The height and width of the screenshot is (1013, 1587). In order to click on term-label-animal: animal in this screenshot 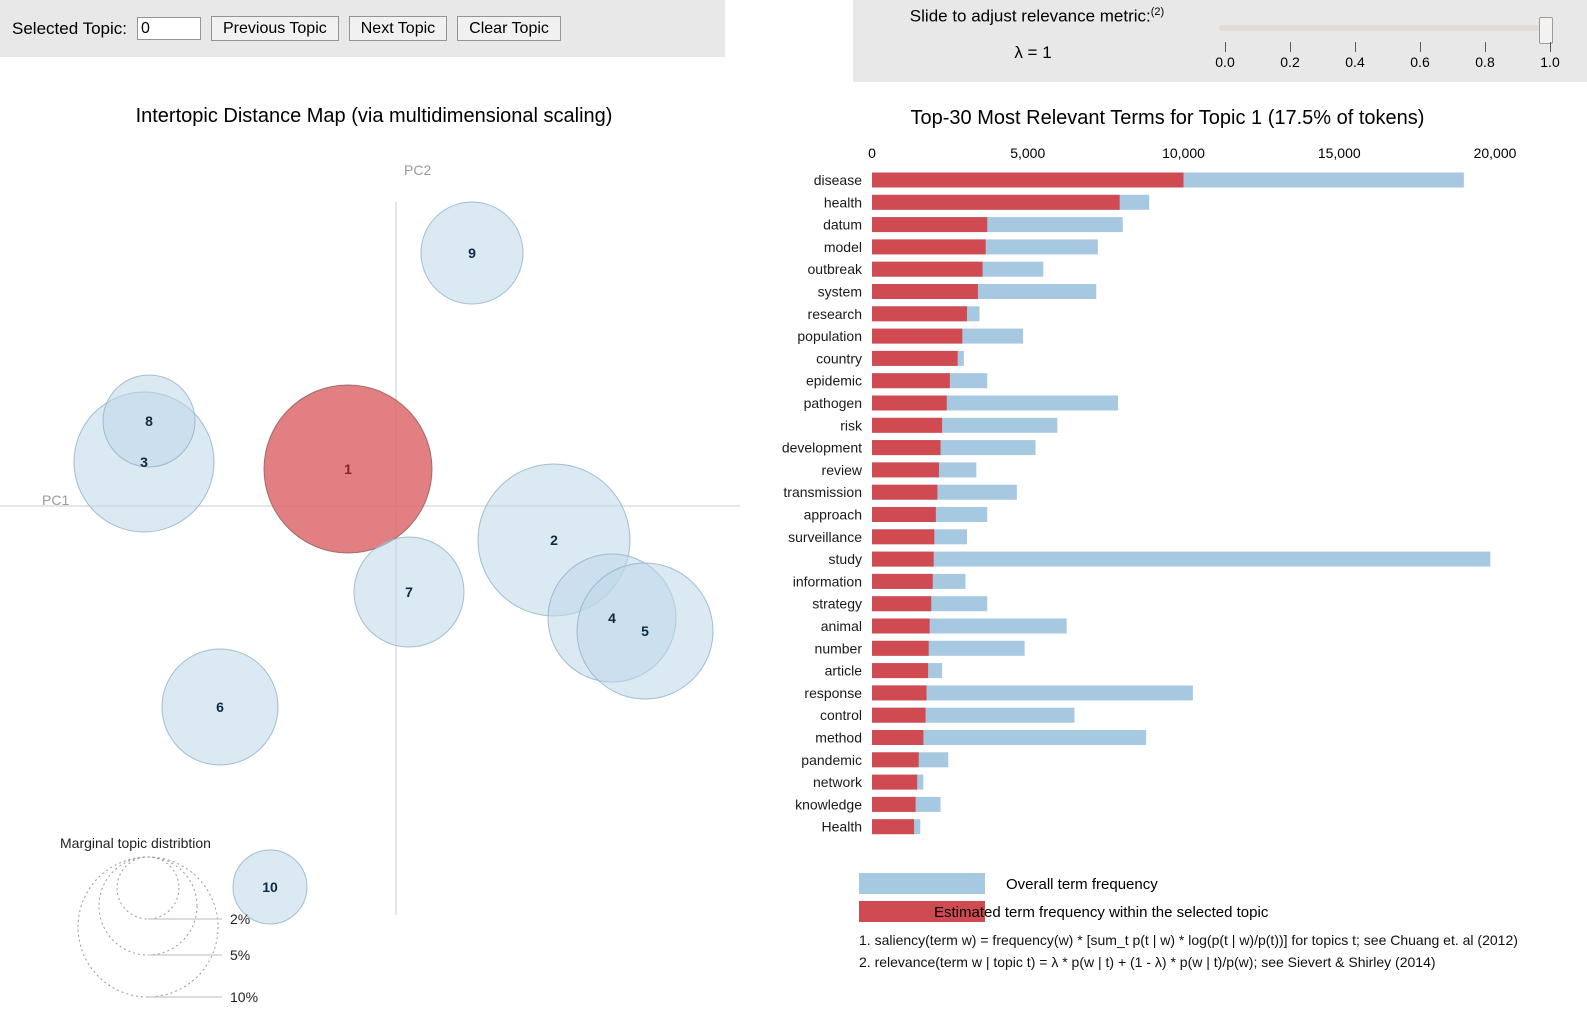, I will do `click(841, 626)`.